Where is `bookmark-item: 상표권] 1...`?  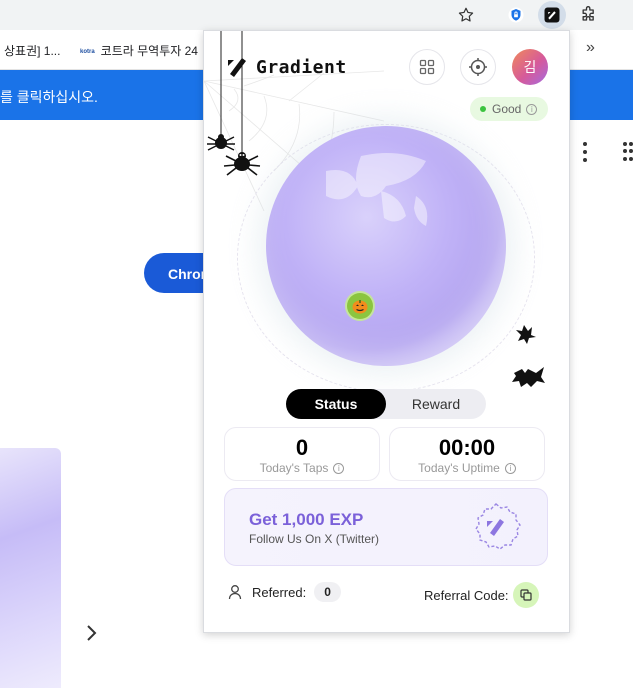 bookmark-item: 상표권] 1... is located at coordinates (32, 50).